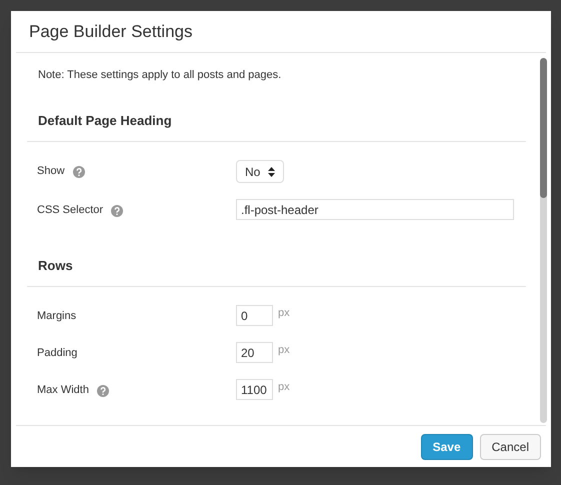 The height and width of the screenshot is (485, 561). I want to click on input-field: 20, so click(254, 352).